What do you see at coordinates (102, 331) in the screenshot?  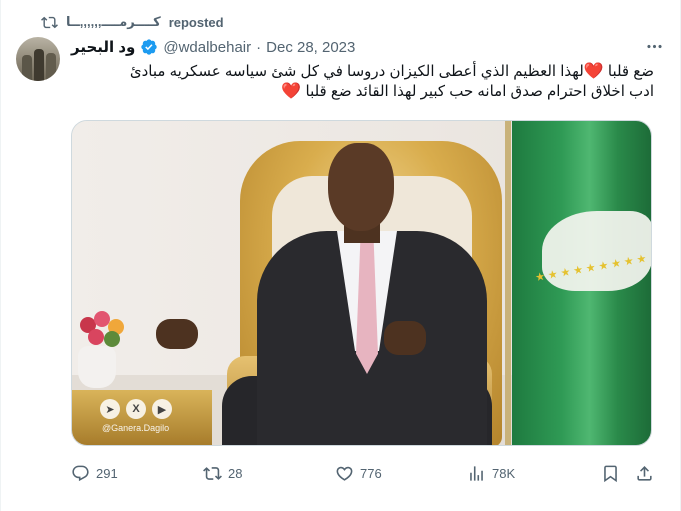 I see `flower-bouquet` at bounding box center [102, 331].